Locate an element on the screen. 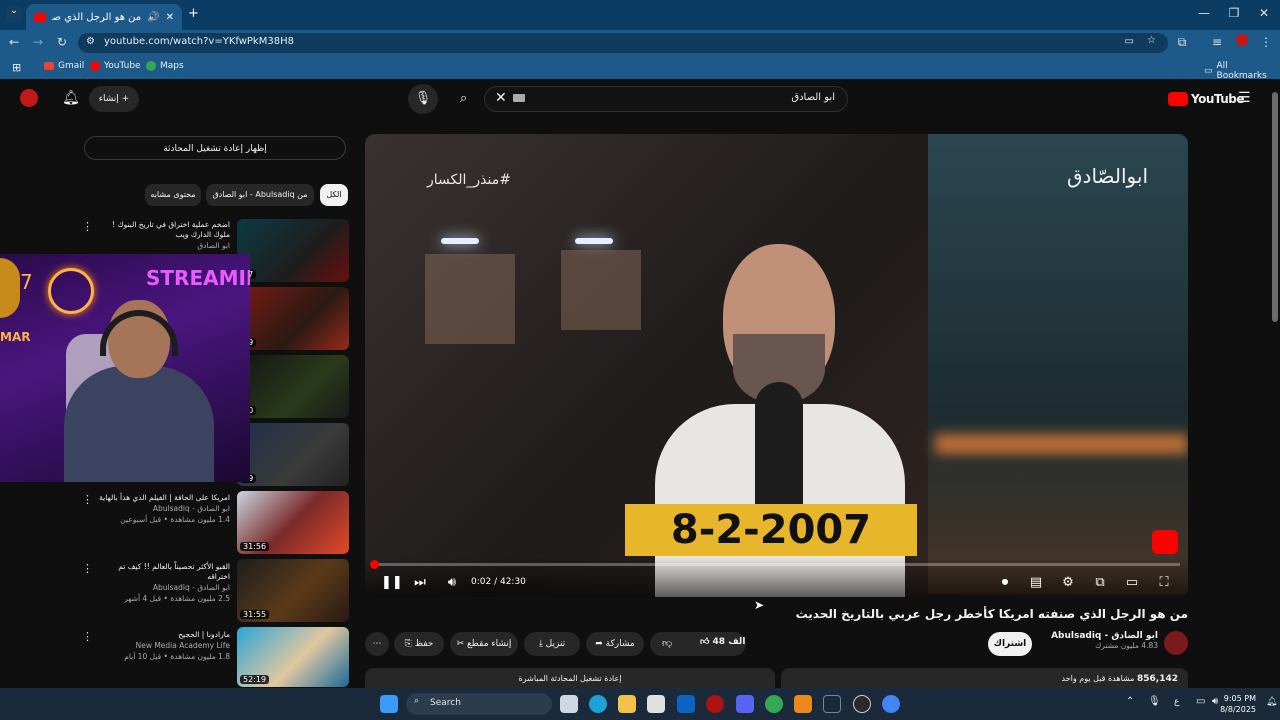  clock-time: 9:05 PM is located at coordinates (1239, 698).